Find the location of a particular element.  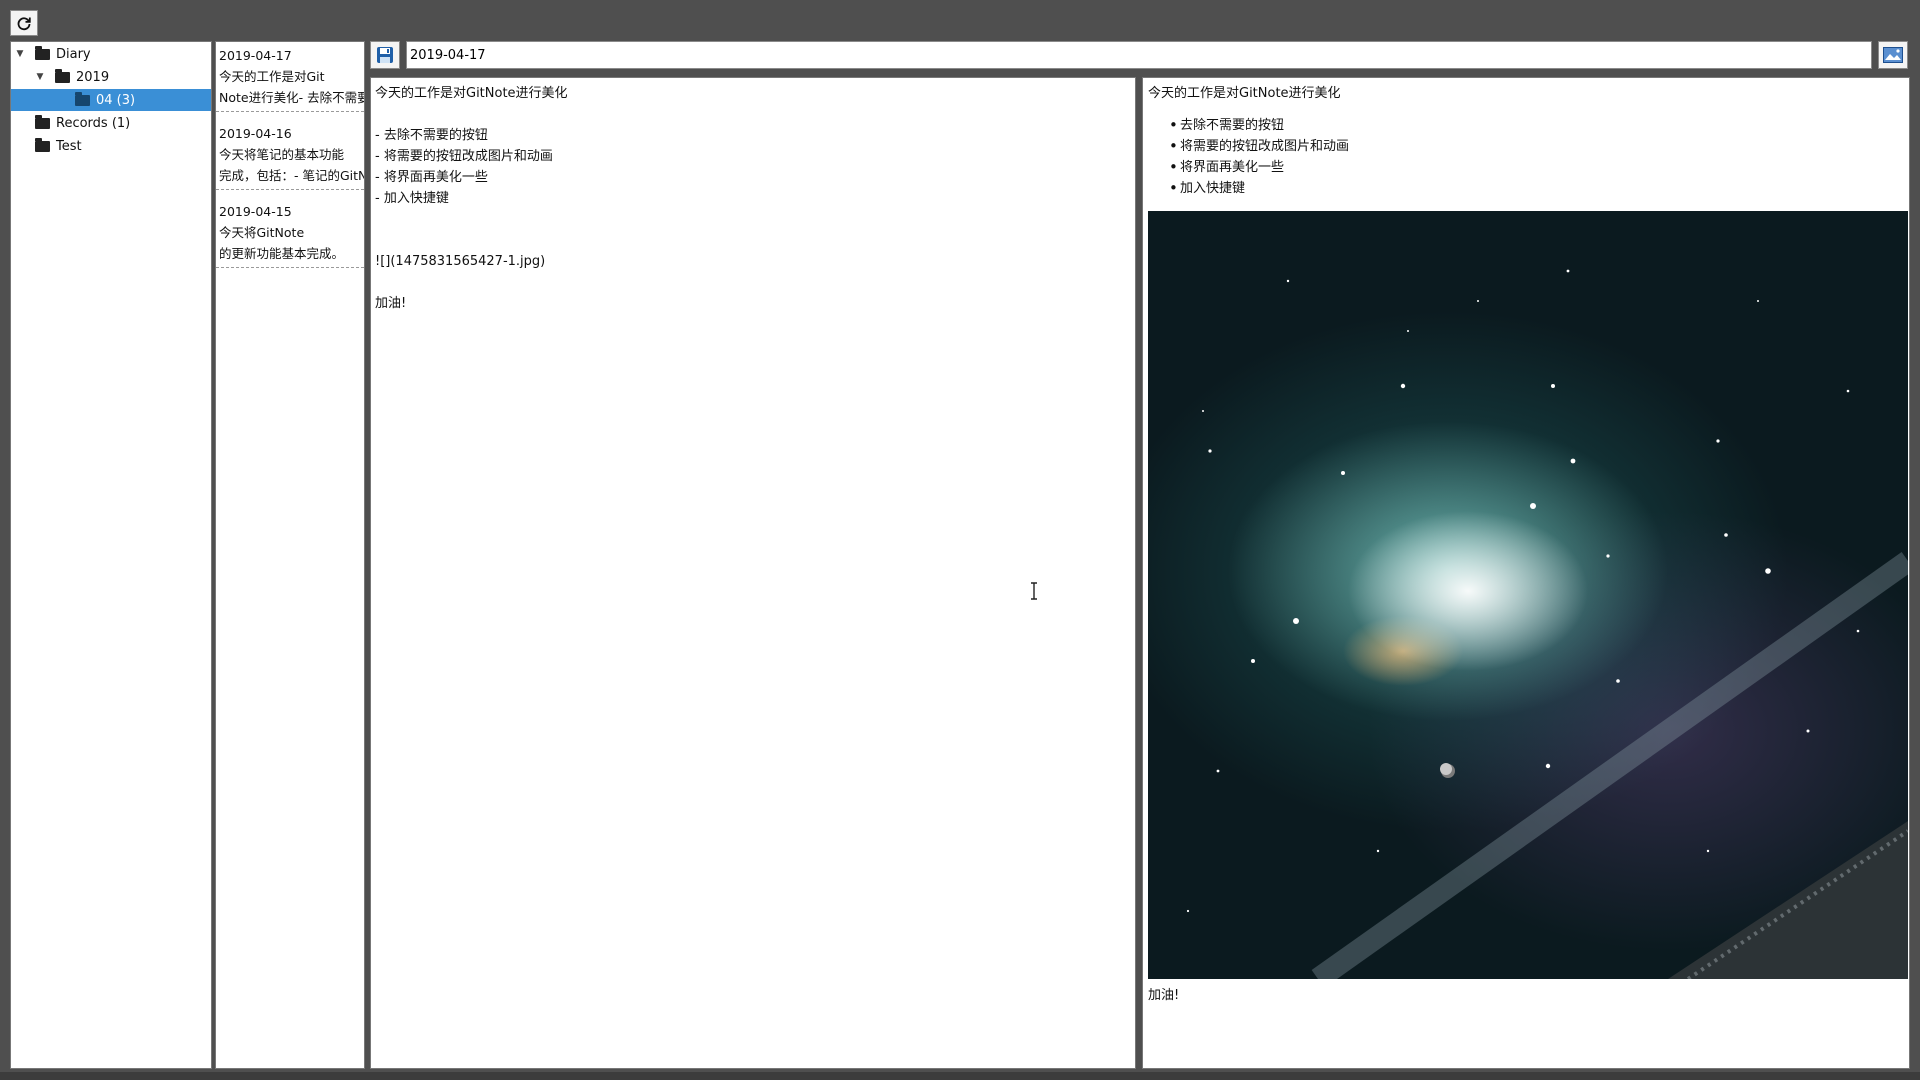

tree-item-diary: ▼ Diary is located at coordinates (111, 54).